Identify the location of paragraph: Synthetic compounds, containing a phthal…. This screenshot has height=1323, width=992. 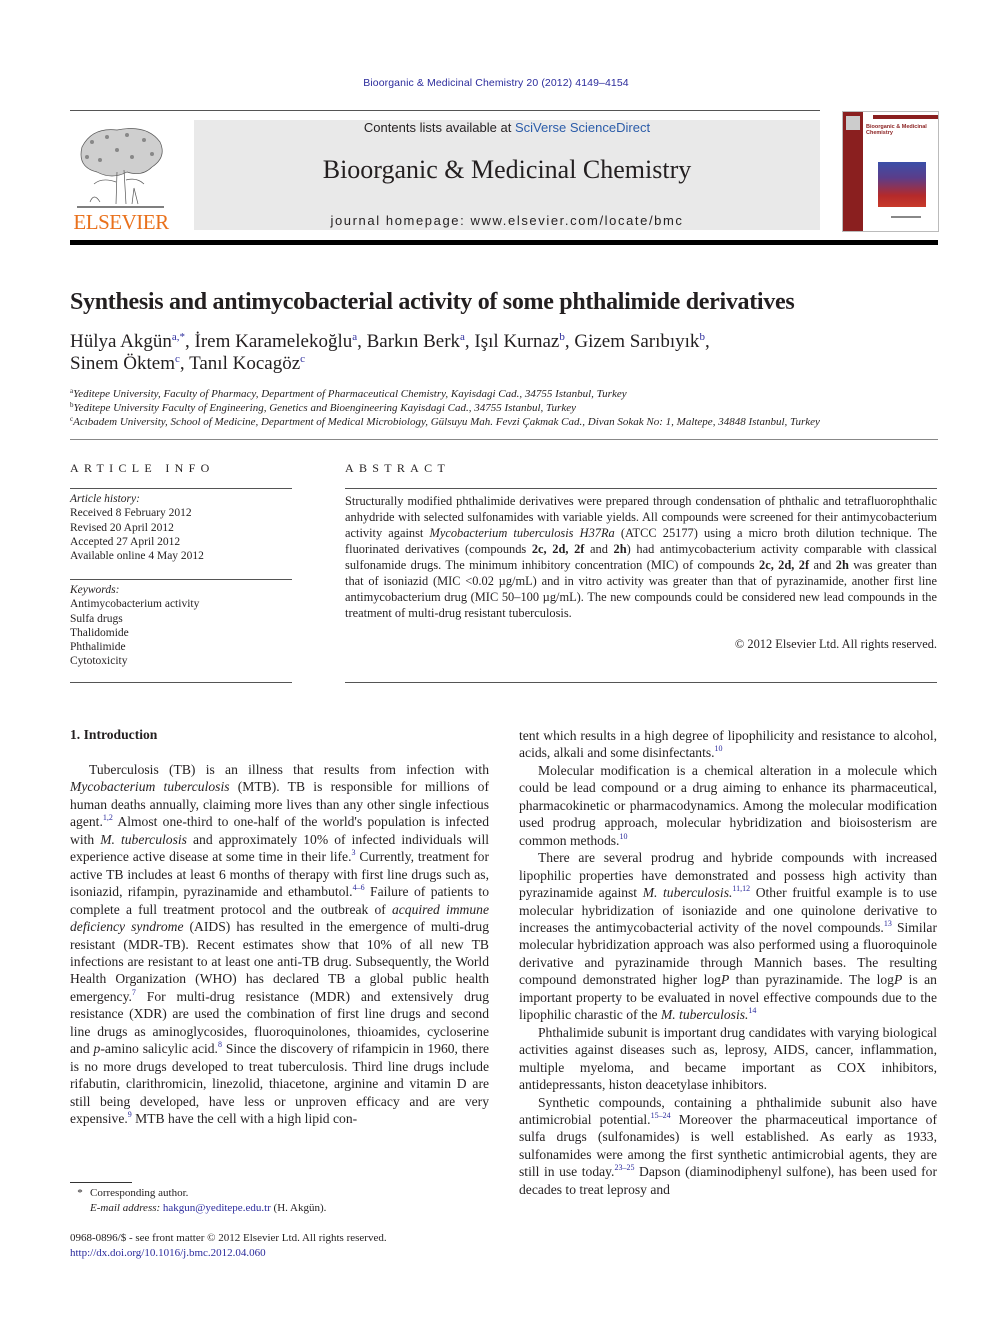
(728, 1146).